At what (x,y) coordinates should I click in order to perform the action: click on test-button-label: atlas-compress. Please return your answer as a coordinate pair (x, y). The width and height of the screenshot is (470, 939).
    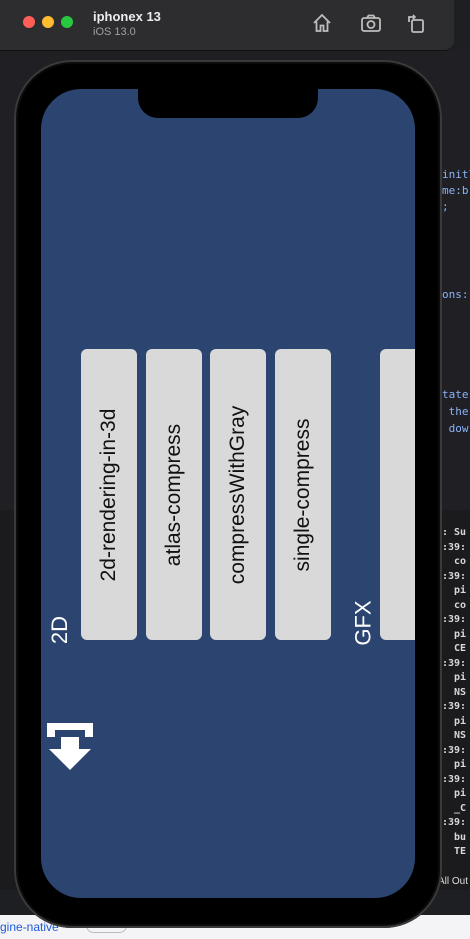
    Looking at the image, I should click on (173, 494).